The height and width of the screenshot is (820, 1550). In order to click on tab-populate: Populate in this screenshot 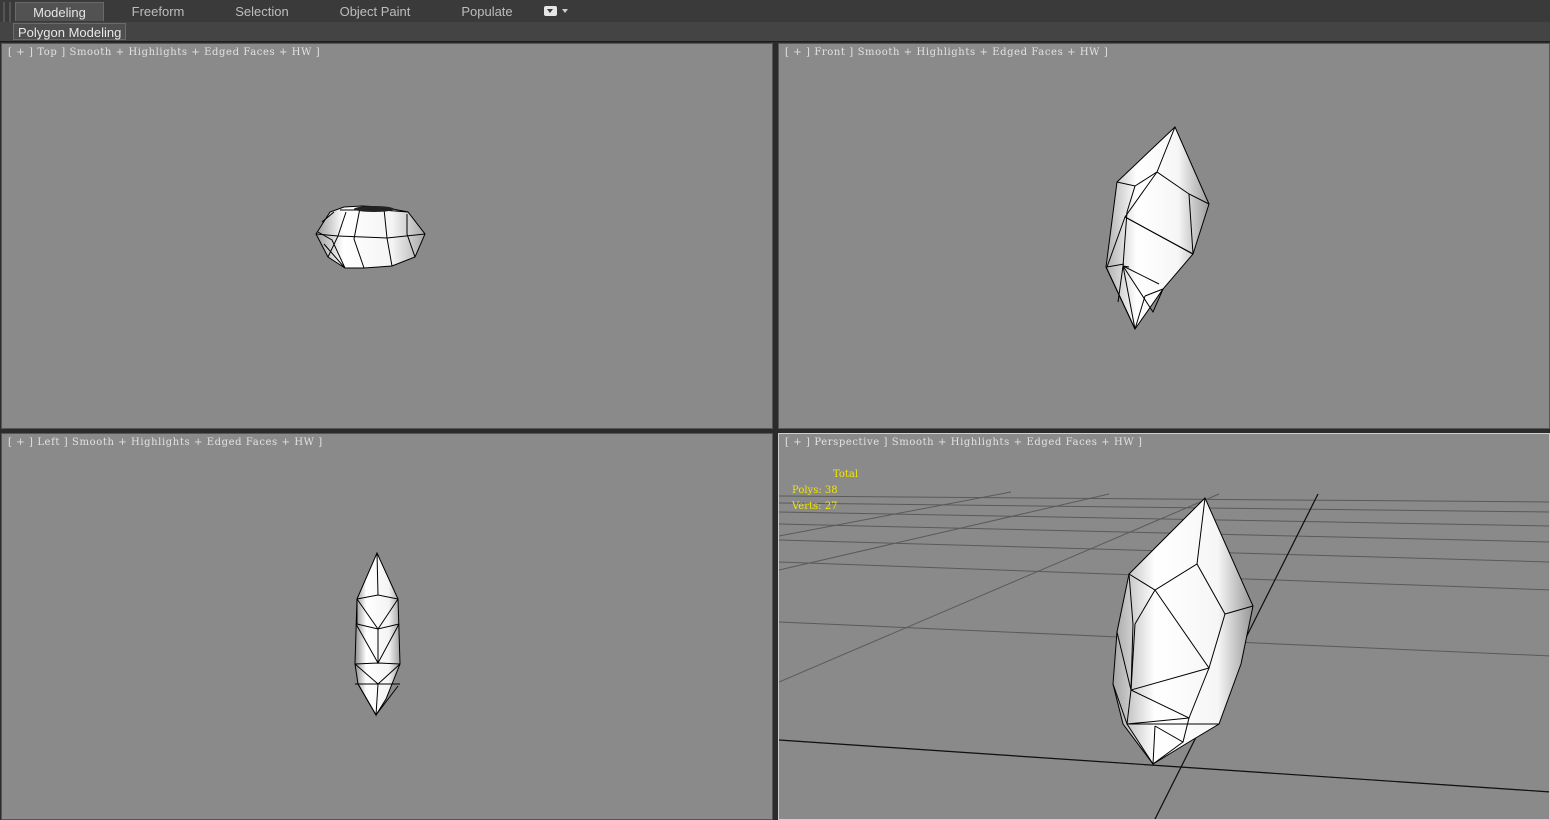, I will do `click(487, 11)`.